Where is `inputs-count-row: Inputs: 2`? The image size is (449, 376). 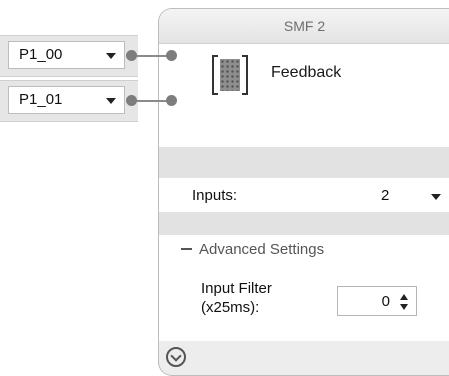
inputs-count-row: Inputs: 2 is located at coordinates (304, 195).